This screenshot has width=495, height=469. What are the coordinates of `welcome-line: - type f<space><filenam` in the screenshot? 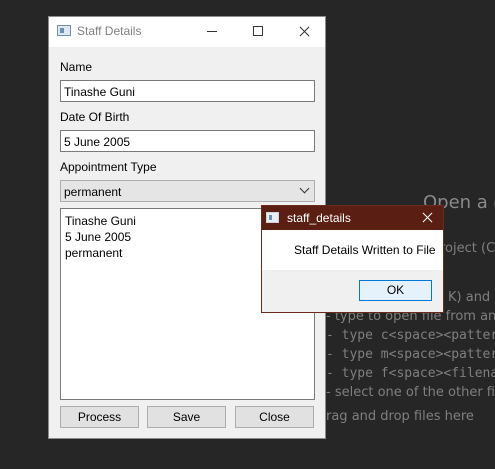 It's located at (410, 373).